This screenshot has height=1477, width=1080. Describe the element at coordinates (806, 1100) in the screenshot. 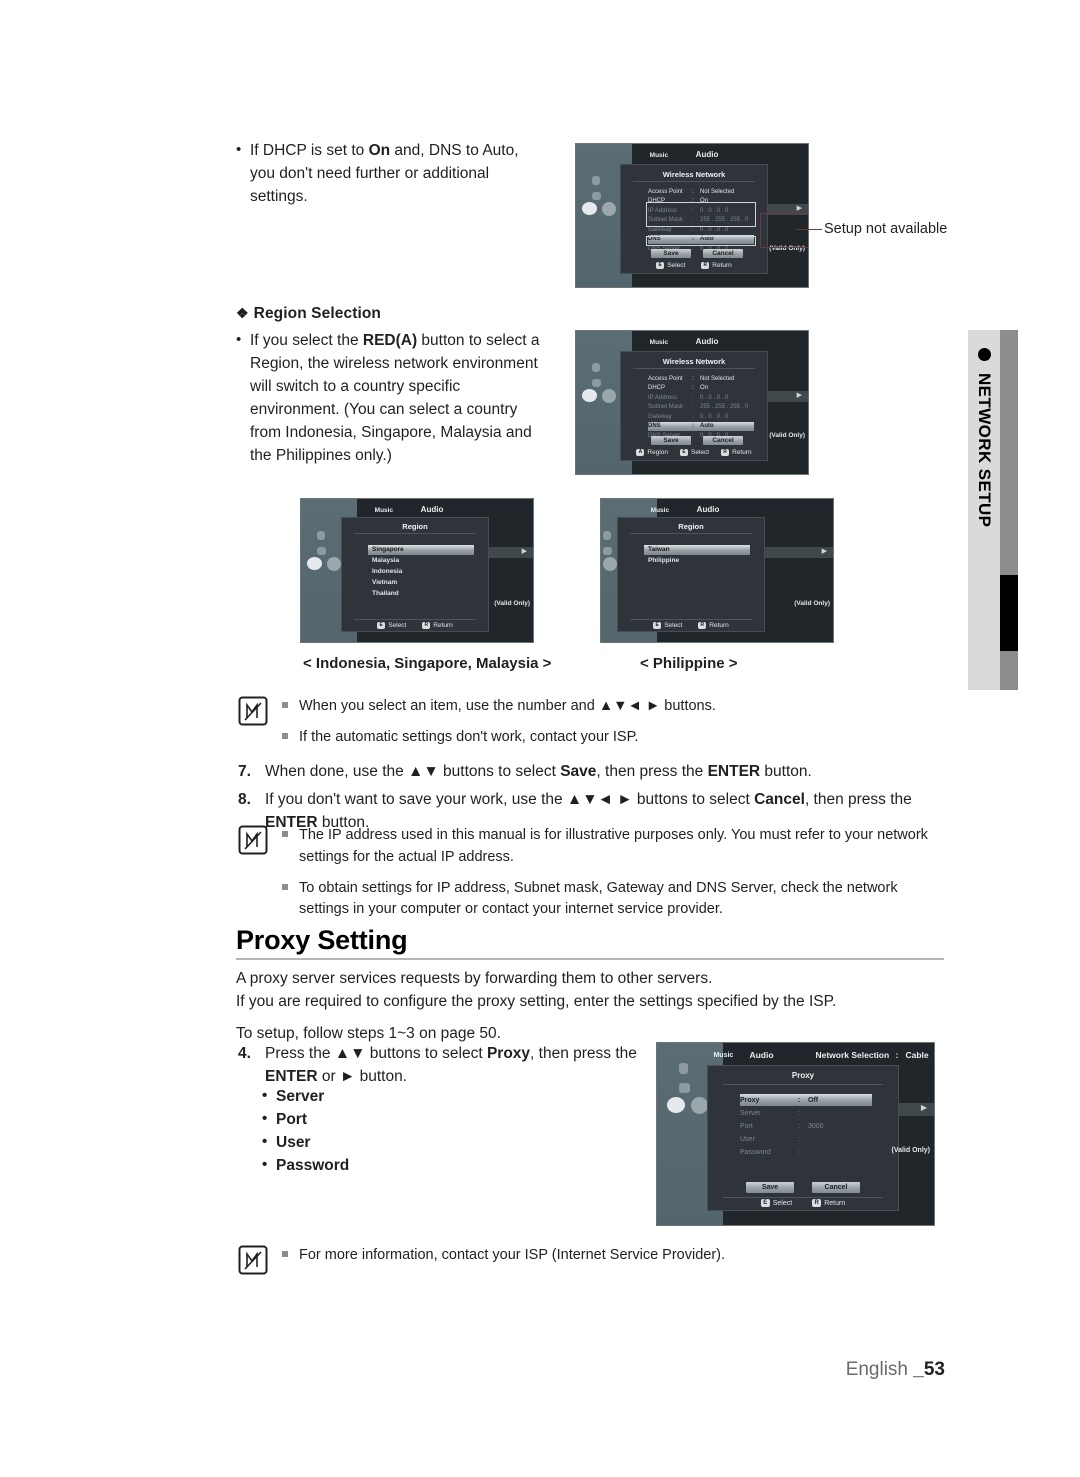

I see `tv5-row: Proxy: Off` at that location.